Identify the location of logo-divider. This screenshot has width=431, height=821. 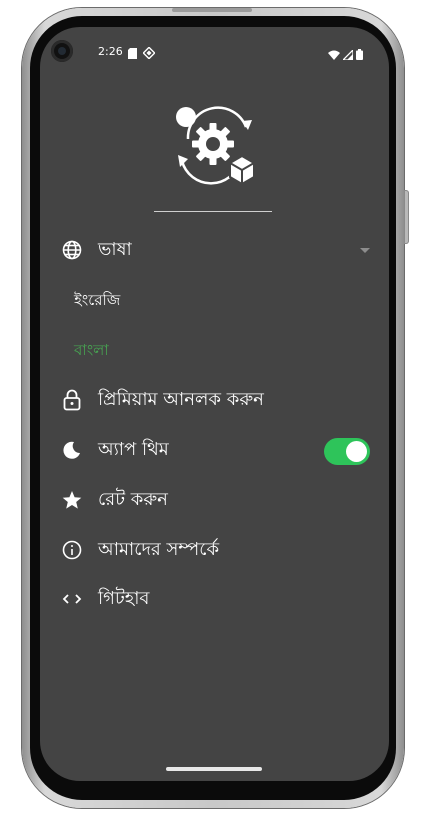
(213, 211).